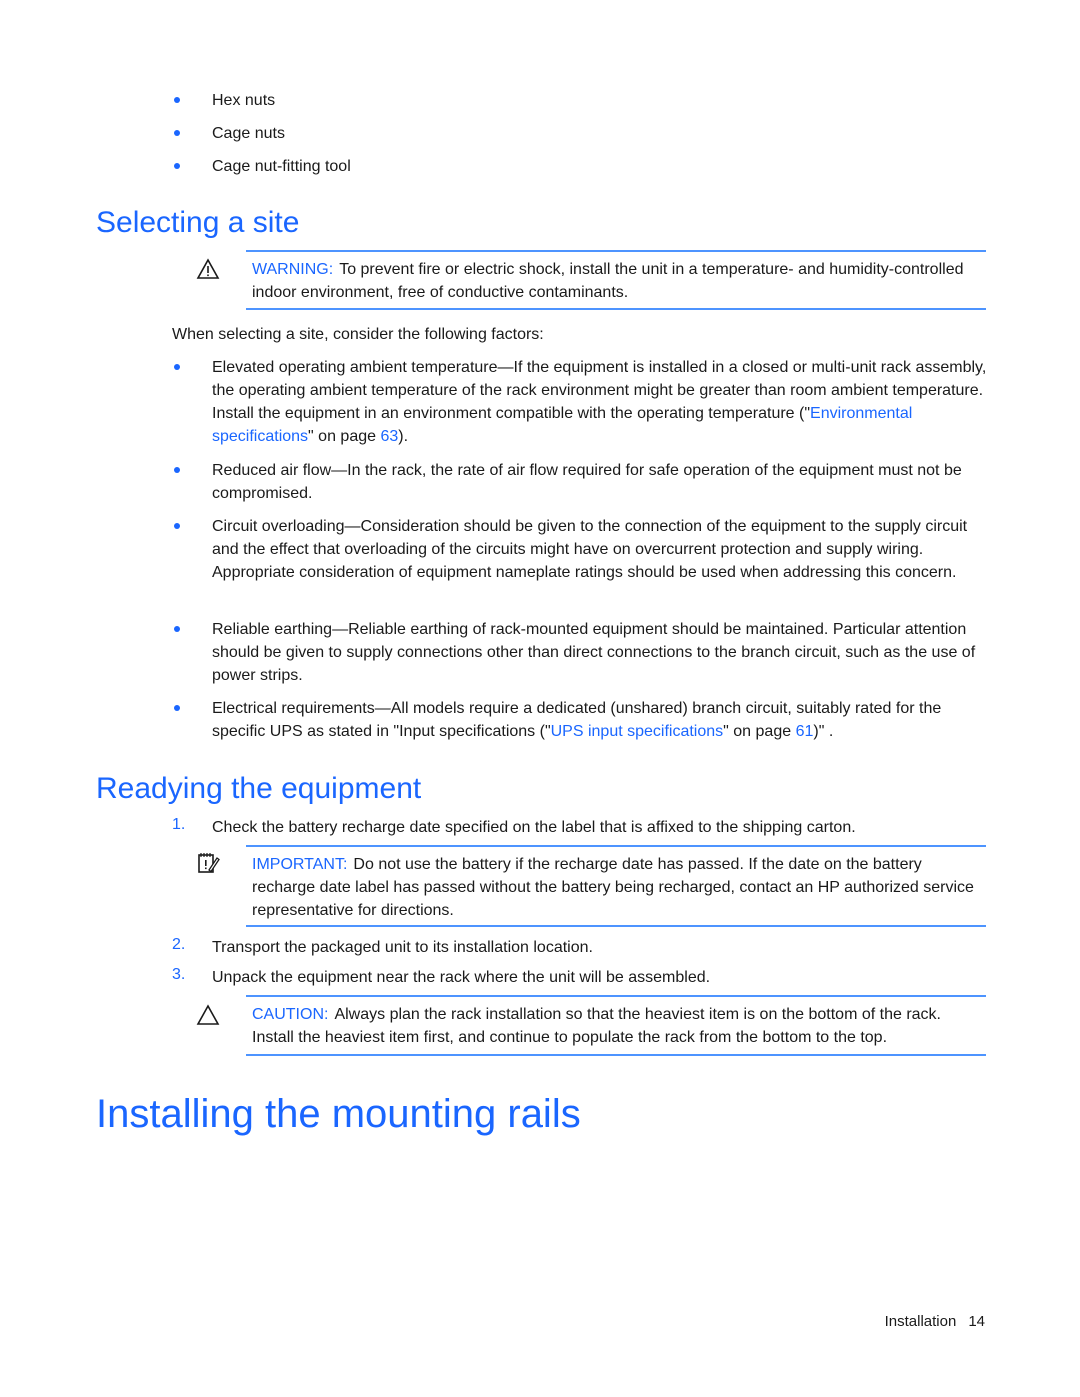 The width and height of the screenshot is (1080, 1397). Describe the element at coordinates (823, 731) in the screenshot. I see `factor-text-tail: )" .` at that location.